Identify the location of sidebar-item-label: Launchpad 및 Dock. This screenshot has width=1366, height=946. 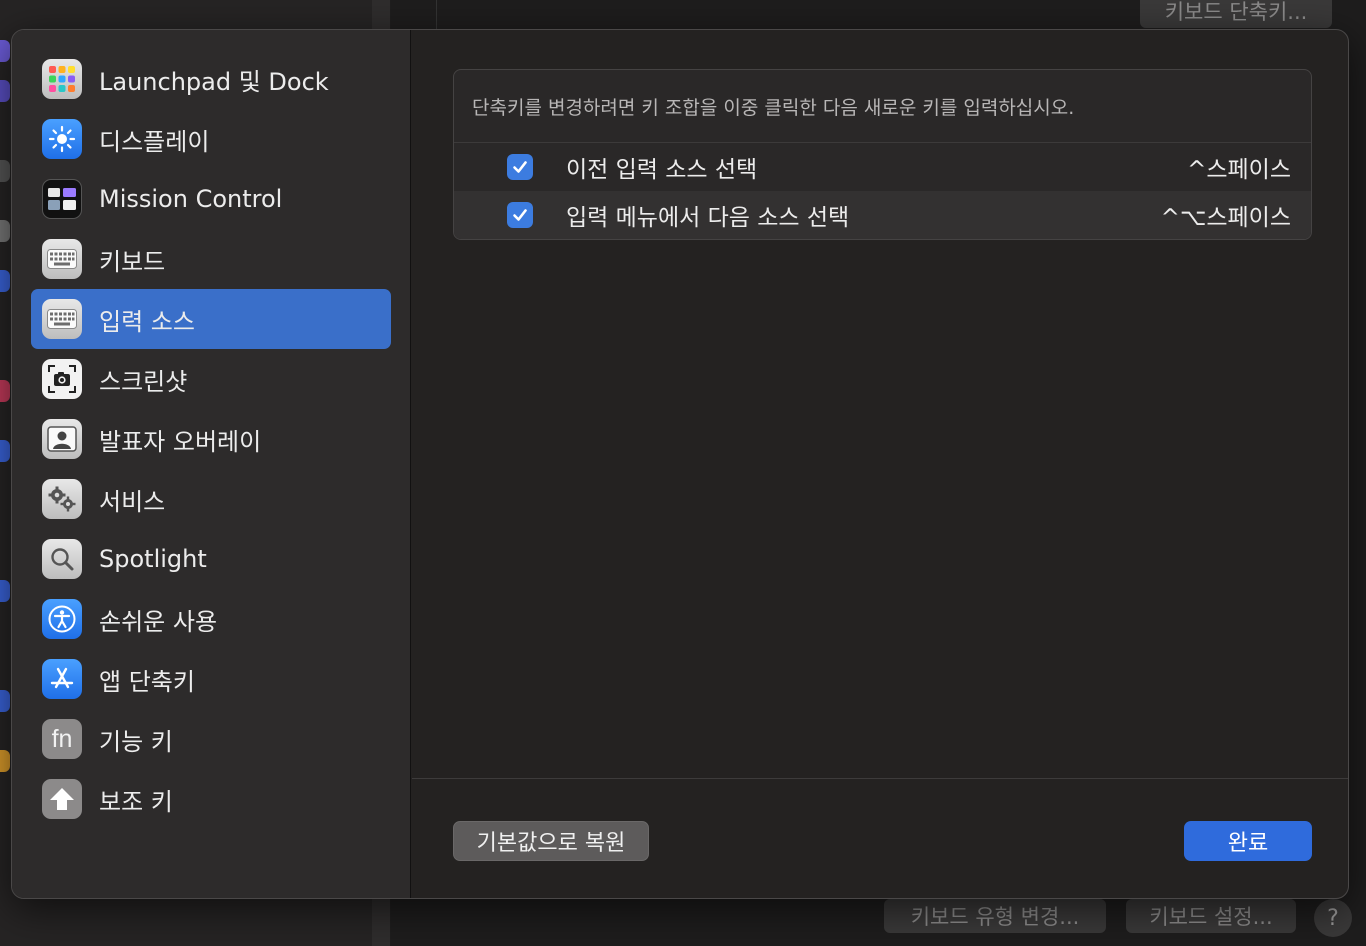
(214, 81).